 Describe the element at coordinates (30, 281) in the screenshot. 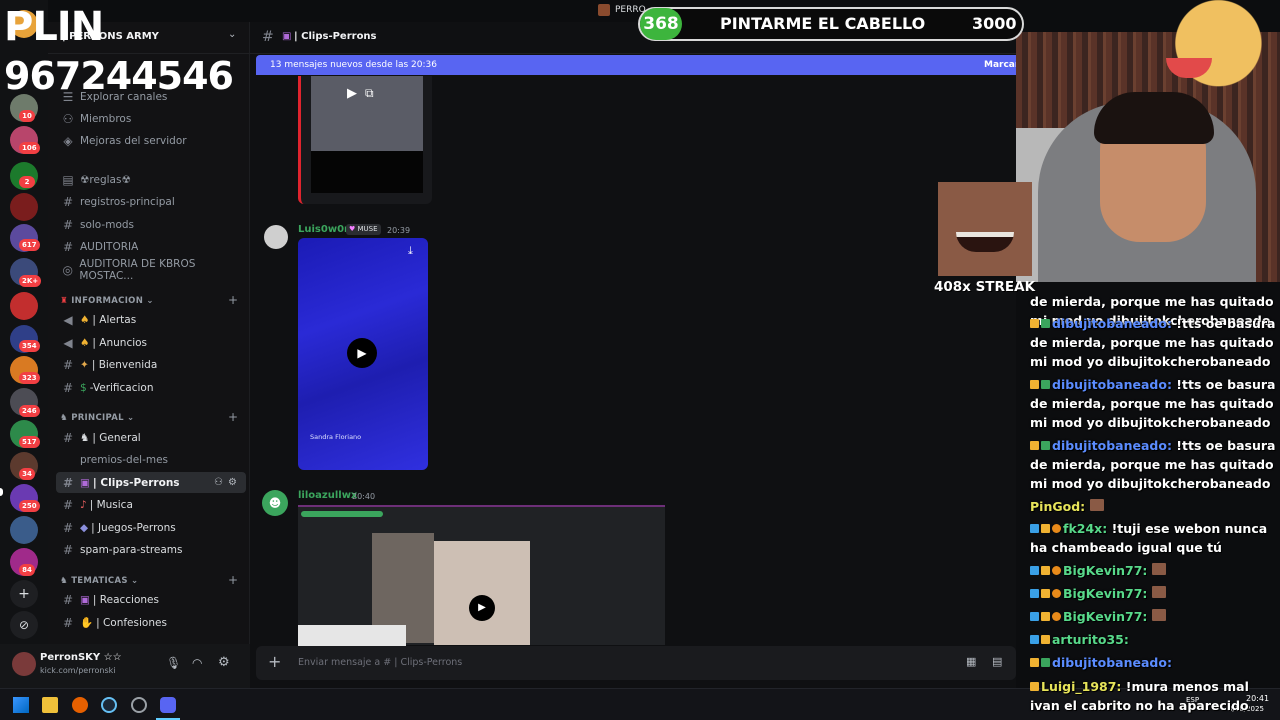

I see `mention-badge: 2K+` at that location.